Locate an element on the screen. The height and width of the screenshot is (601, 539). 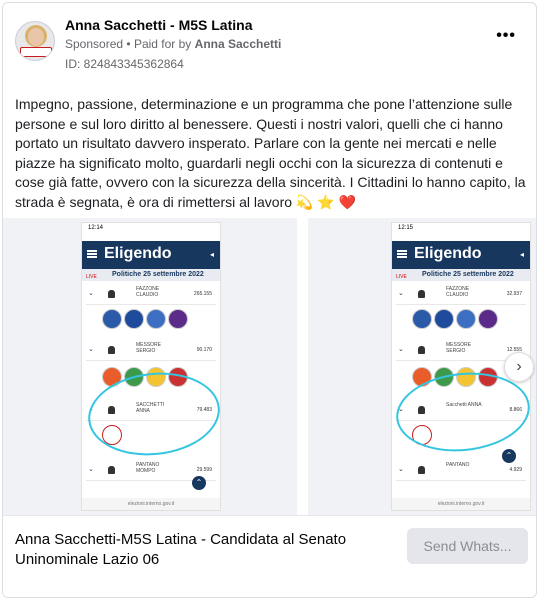
ad-id: ID: 824843345362864 is located at coordinates (124, 64).